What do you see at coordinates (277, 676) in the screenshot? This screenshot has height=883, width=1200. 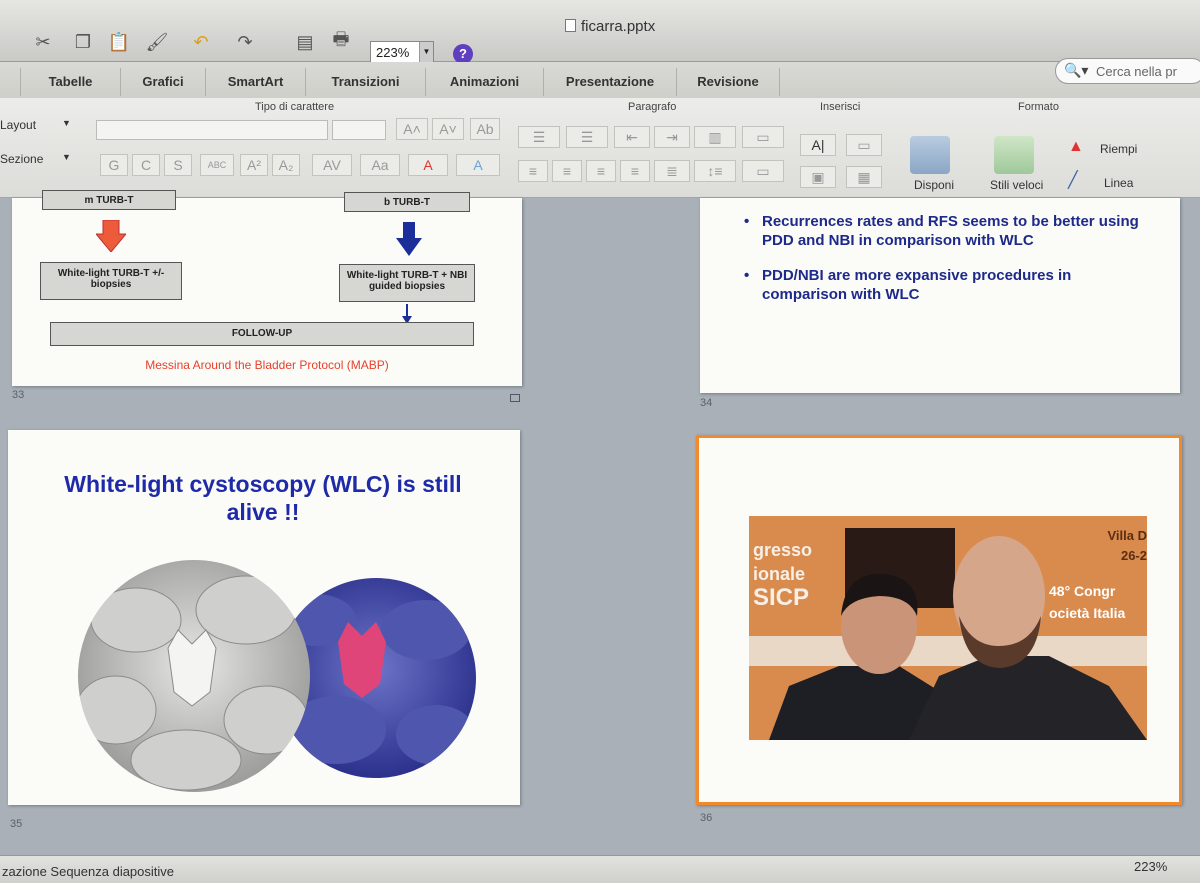 I see `sheep-wolf-image` at bounding box center [277, 676].